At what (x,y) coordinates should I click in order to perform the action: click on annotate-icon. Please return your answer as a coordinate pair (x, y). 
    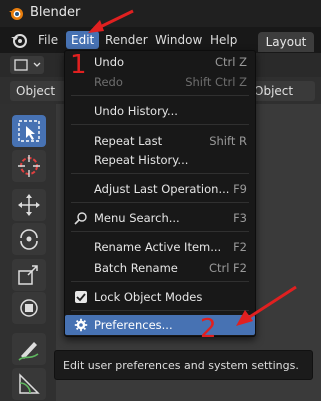
    Looking at the image, I should click on (28, 351).